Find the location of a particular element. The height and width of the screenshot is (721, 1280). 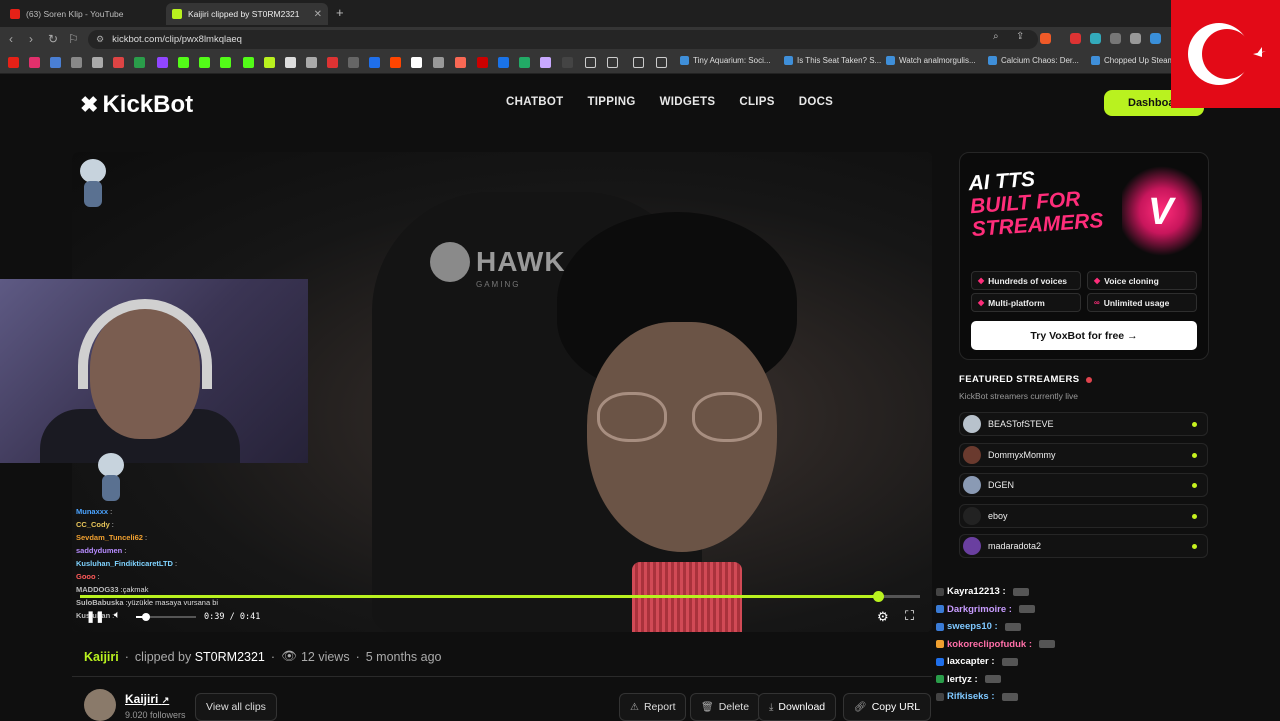

tab-title: Kaijiri clipped by ST0RM2321 is located at coordinates (244, 14).